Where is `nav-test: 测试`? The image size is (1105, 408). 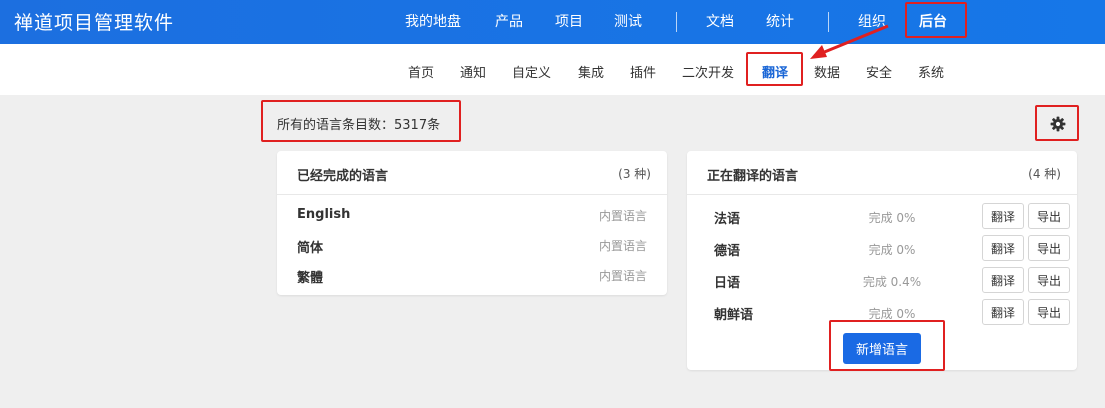 nav-test: 测试 is located at coordinates (628, 21).